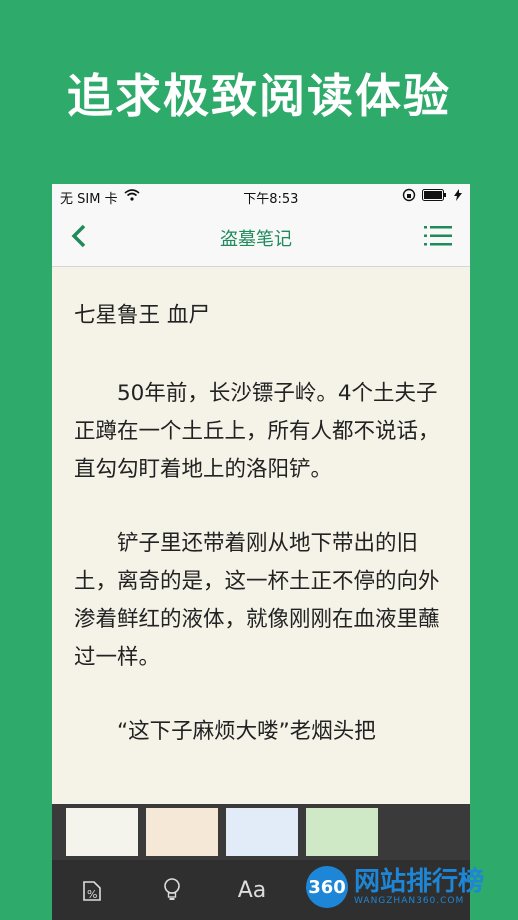 This screenshot has height=920, width=518. Describe the element at coordinates (259, 96) in the screenshot. I see `promo-headline: 追求极致阅读体验` at that location.